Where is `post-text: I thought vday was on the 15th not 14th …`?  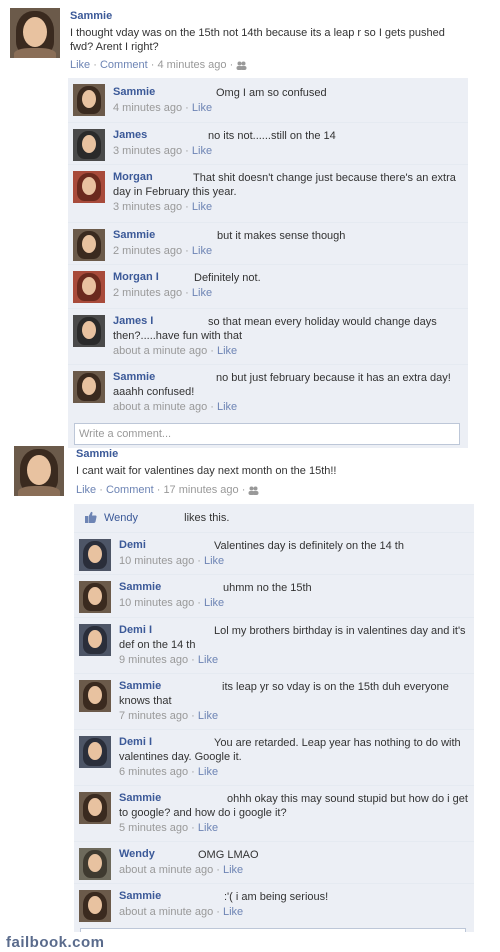 post-text: I thought vday was on the 15th not 14th … is located at coordinates (257, 40).